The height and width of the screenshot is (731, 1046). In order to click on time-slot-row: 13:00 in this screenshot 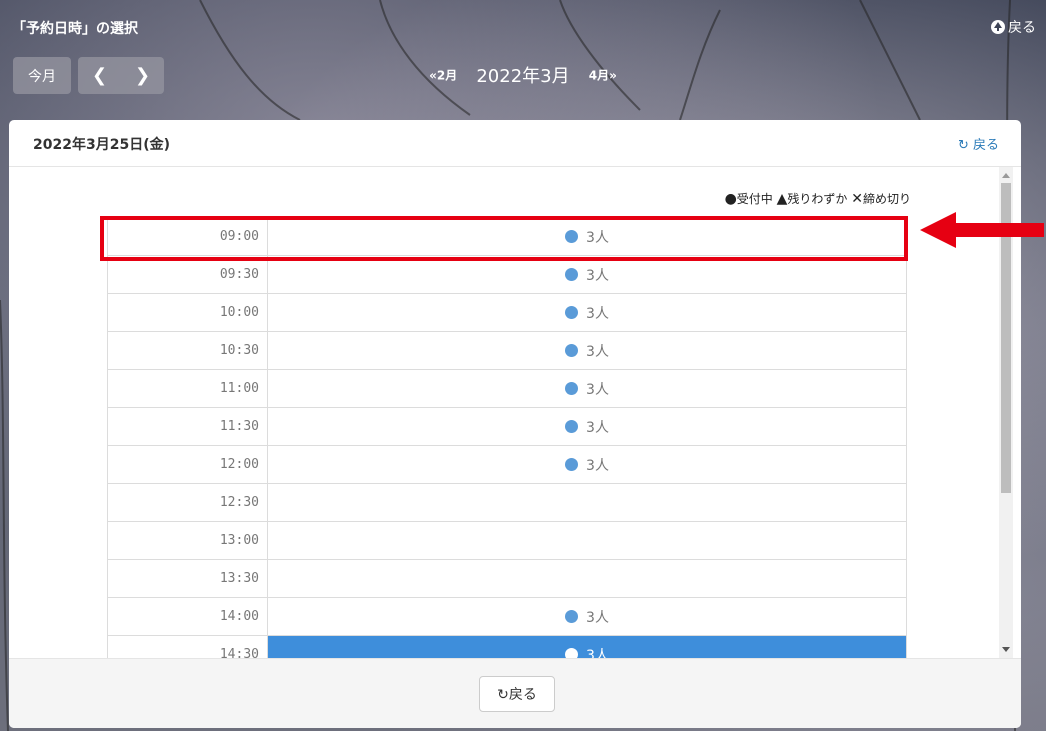, I will do `click(507, 540)`.